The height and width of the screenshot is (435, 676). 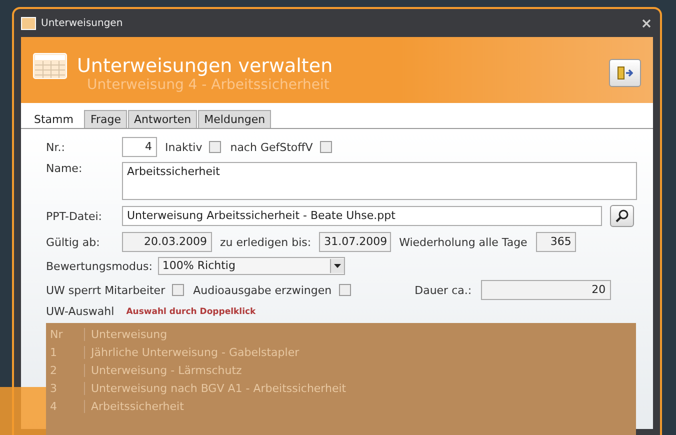 What do you see at coordinates (50, 66) in the screenshot?
I see `table-icon` at bounding box center [50, 66].